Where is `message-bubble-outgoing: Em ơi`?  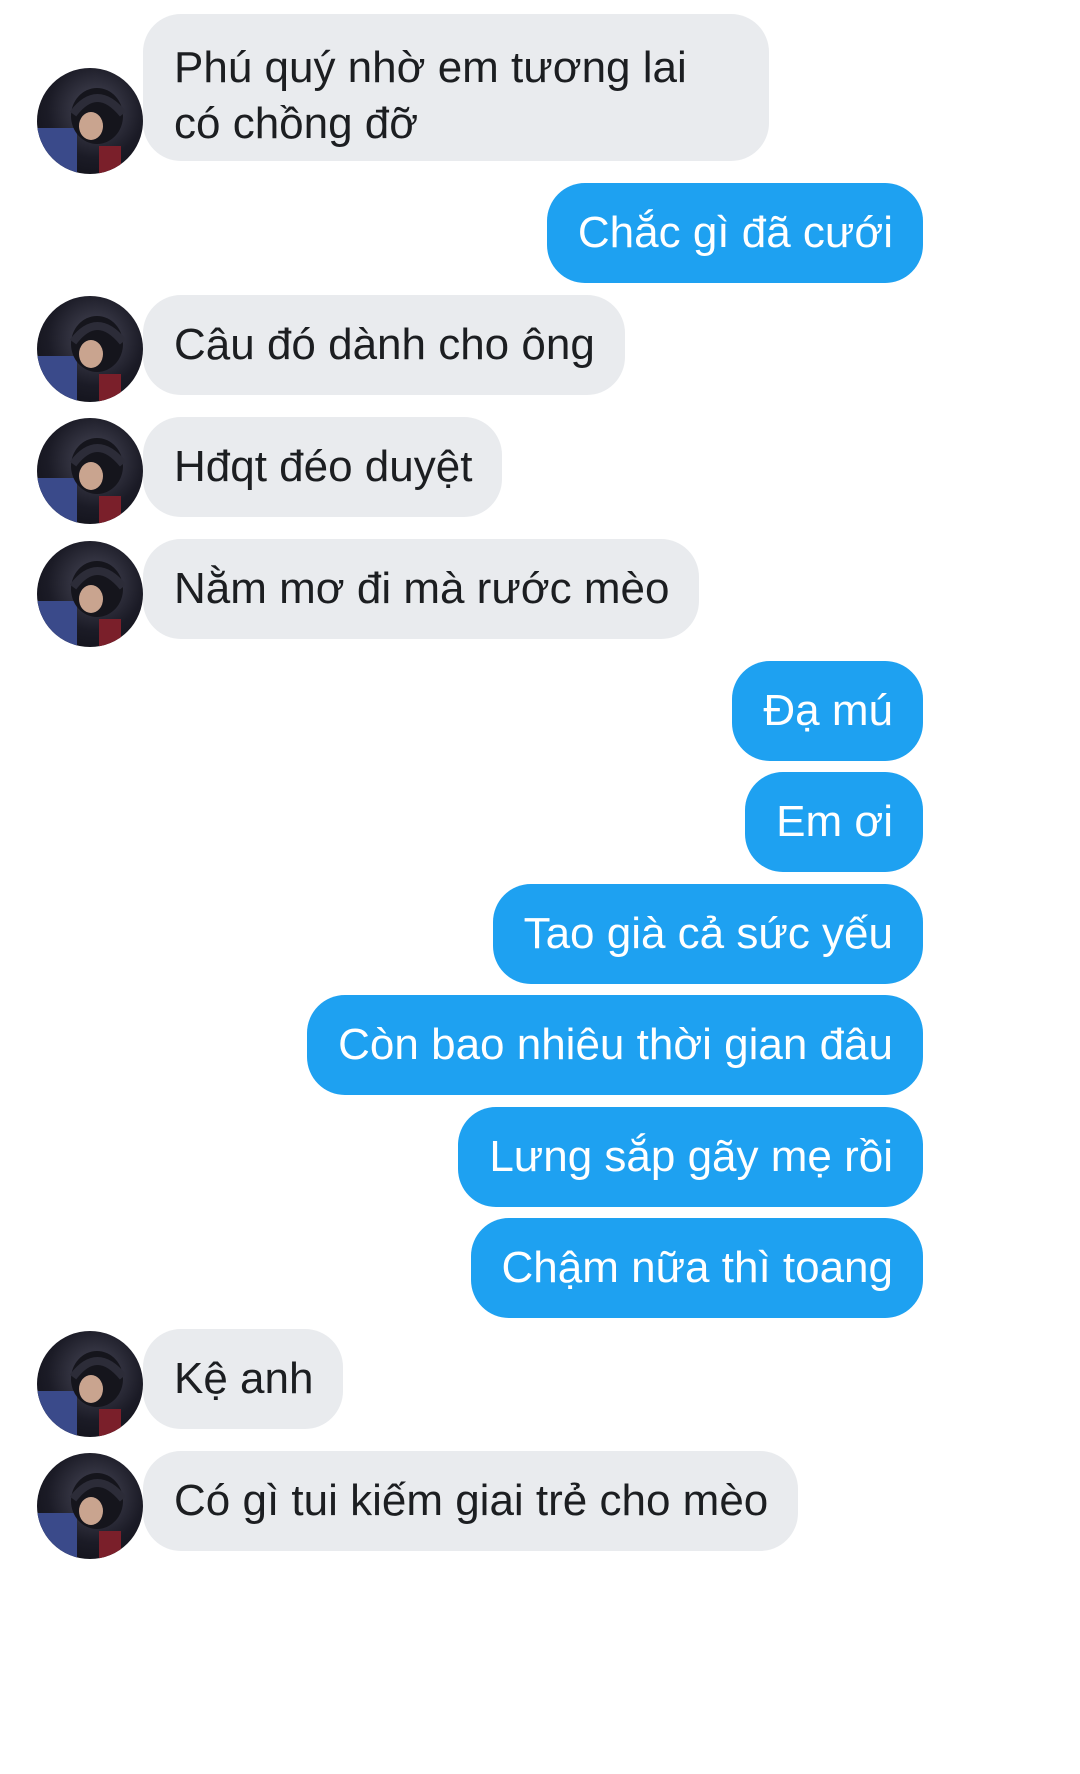
message-bubble-outgoing: Em ơi is located at coordinates (834, 822).